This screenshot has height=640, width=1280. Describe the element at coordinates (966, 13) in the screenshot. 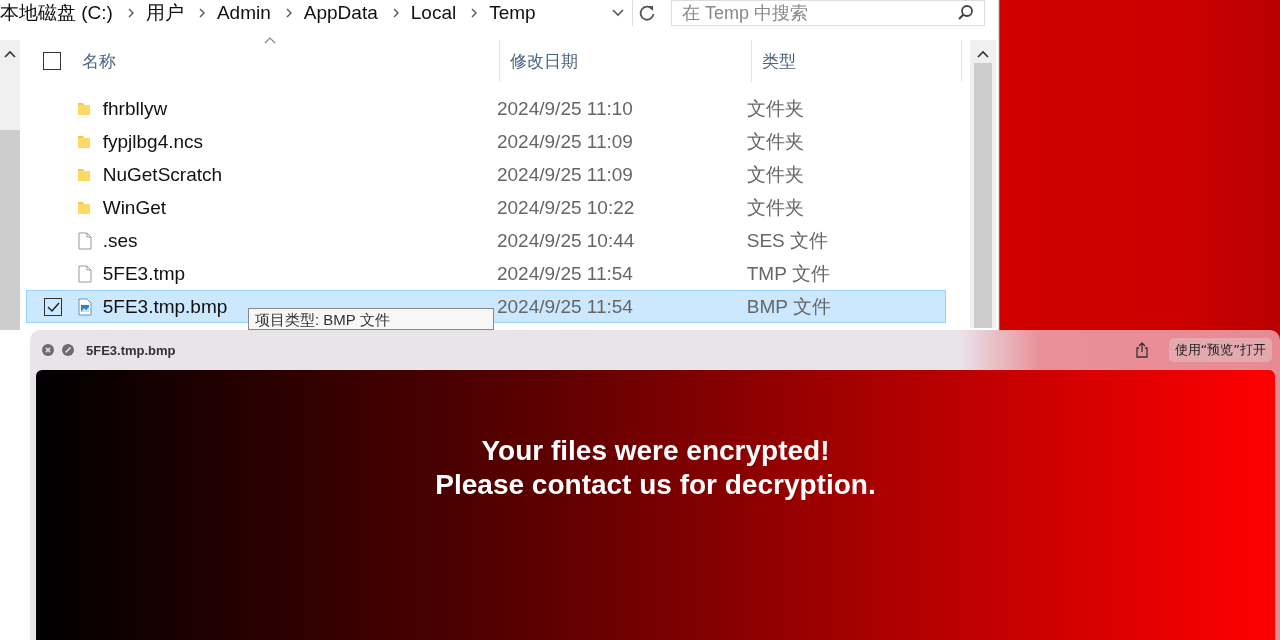

I see `search-icon` at that location.